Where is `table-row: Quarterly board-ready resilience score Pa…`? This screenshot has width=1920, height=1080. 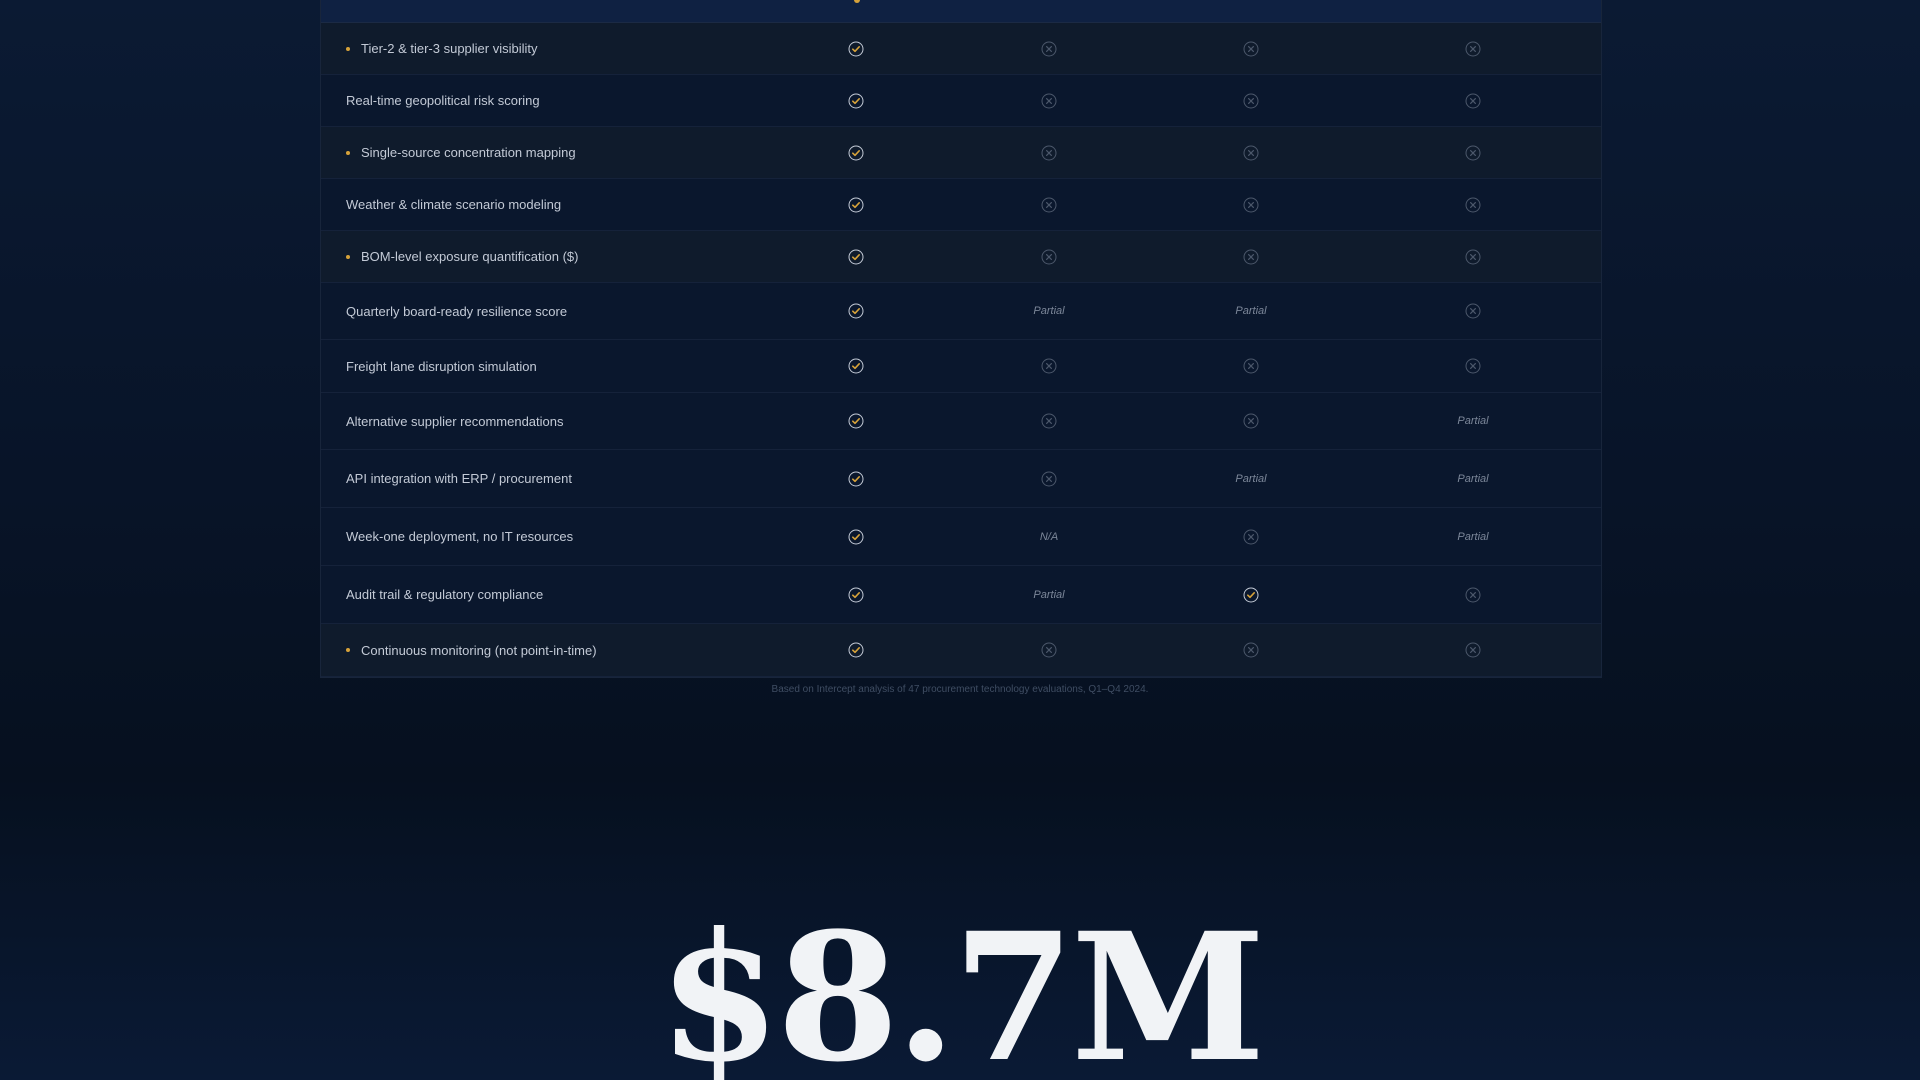 table-row: Quarterly board-ready resilience score Pa… is located at coordinates (961, 311).